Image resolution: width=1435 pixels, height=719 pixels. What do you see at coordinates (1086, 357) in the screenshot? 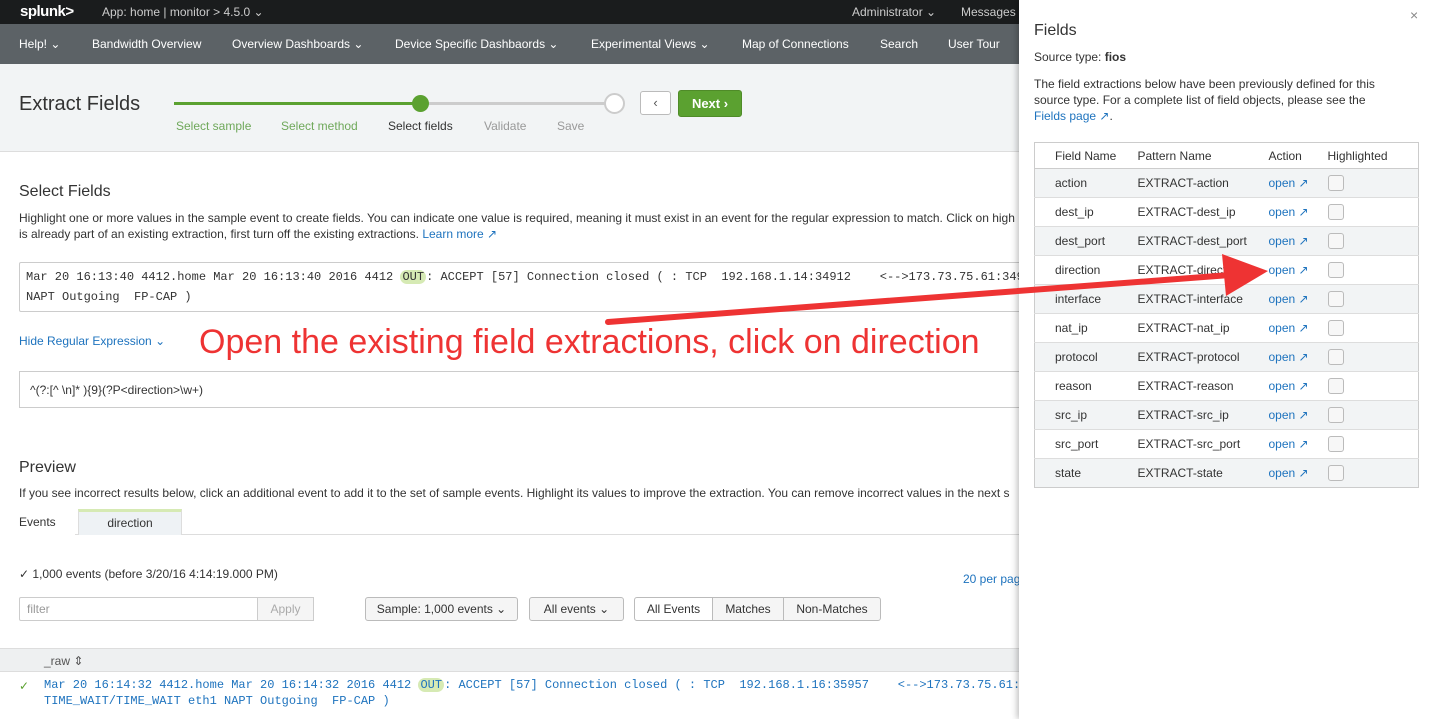
I see `field-name-cell: protocol` at bounding box center [1086, 357].